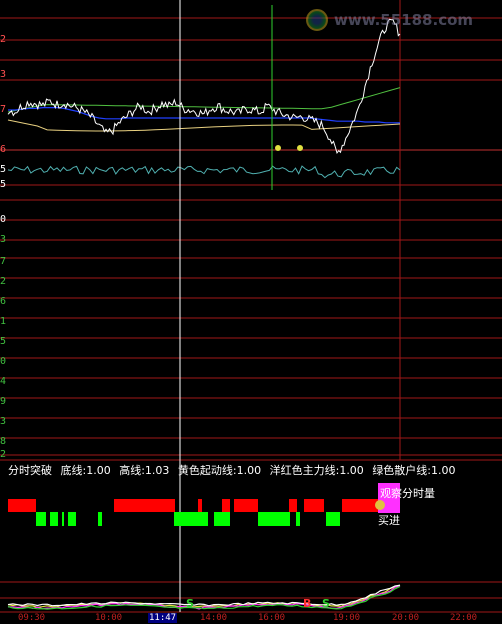 The image size is (502, 624). Describe the element at coordinates (389, 520) in the screenshot. I see `buy-label: 买进` at that location.